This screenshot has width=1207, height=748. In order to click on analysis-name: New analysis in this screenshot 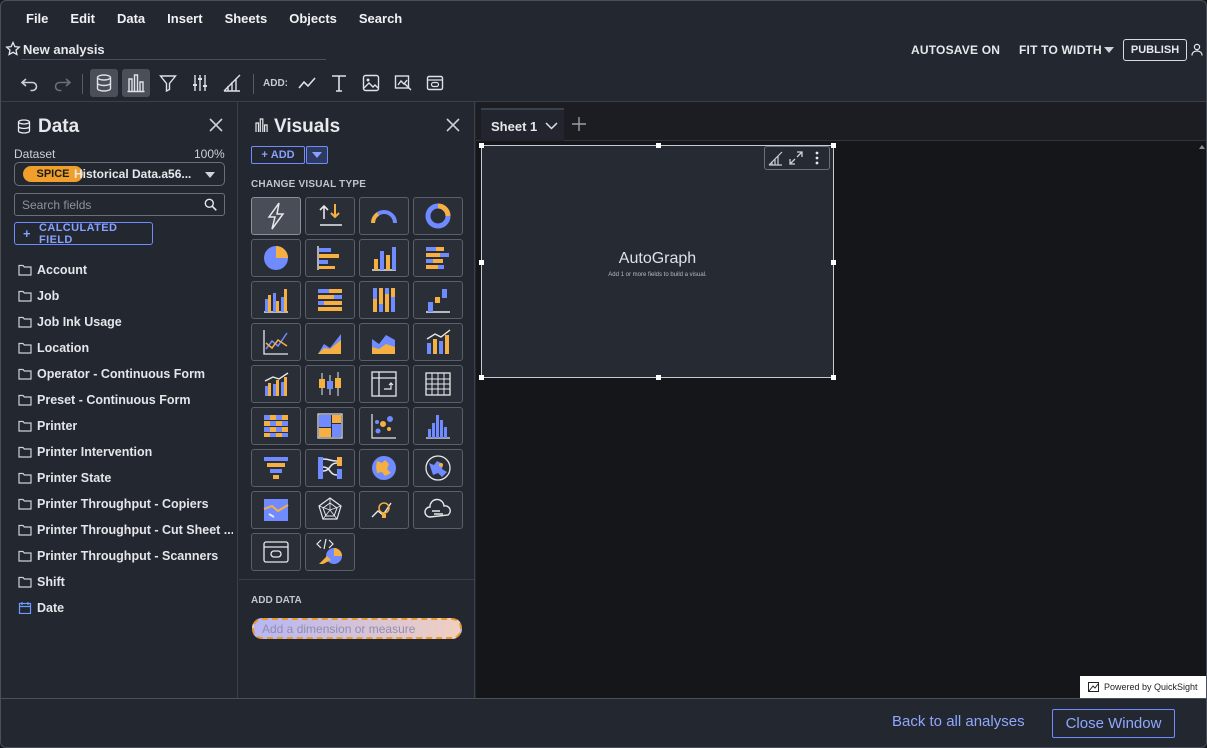, I will do `click(64, 49)`.